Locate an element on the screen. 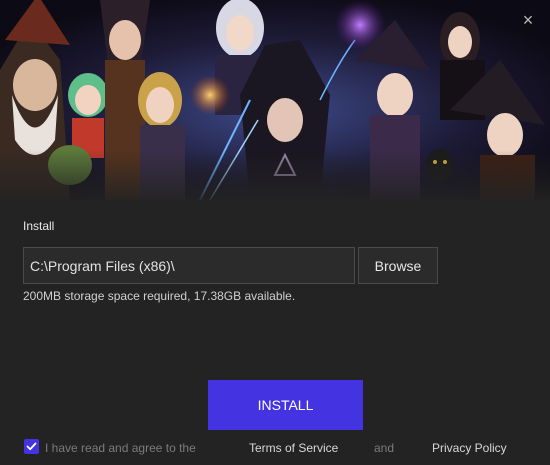 This screenshot has height=465, width=550. browse-button: Browse is located at coordinates (398, 265).